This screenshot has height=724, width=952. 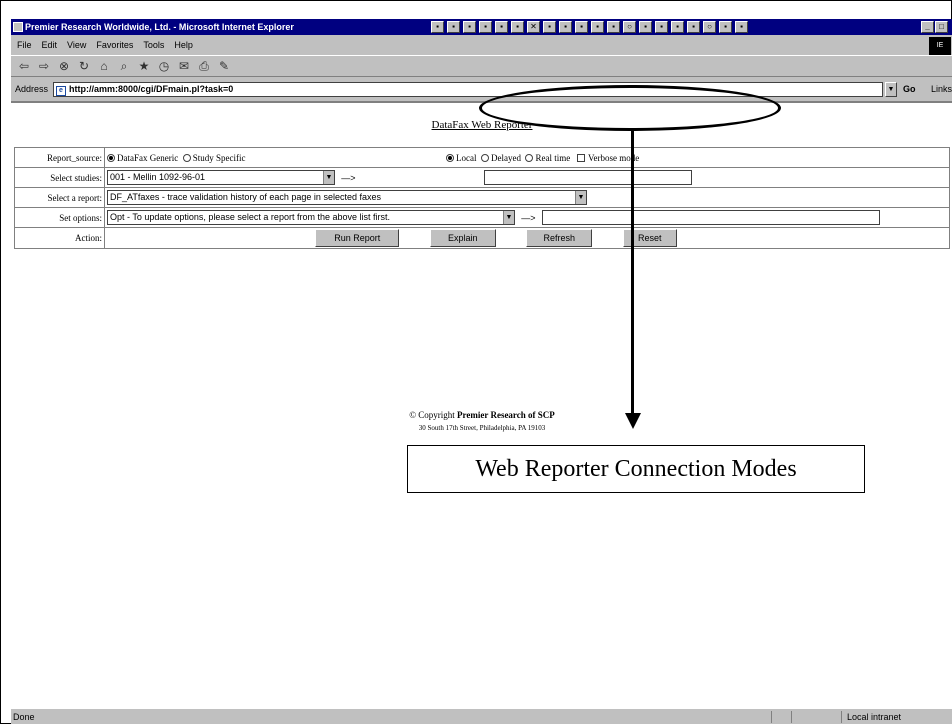 What do you see at coordinates (24, 45) in the screenshot?
I see `menu-file: File` at bounding box center [24, 45].